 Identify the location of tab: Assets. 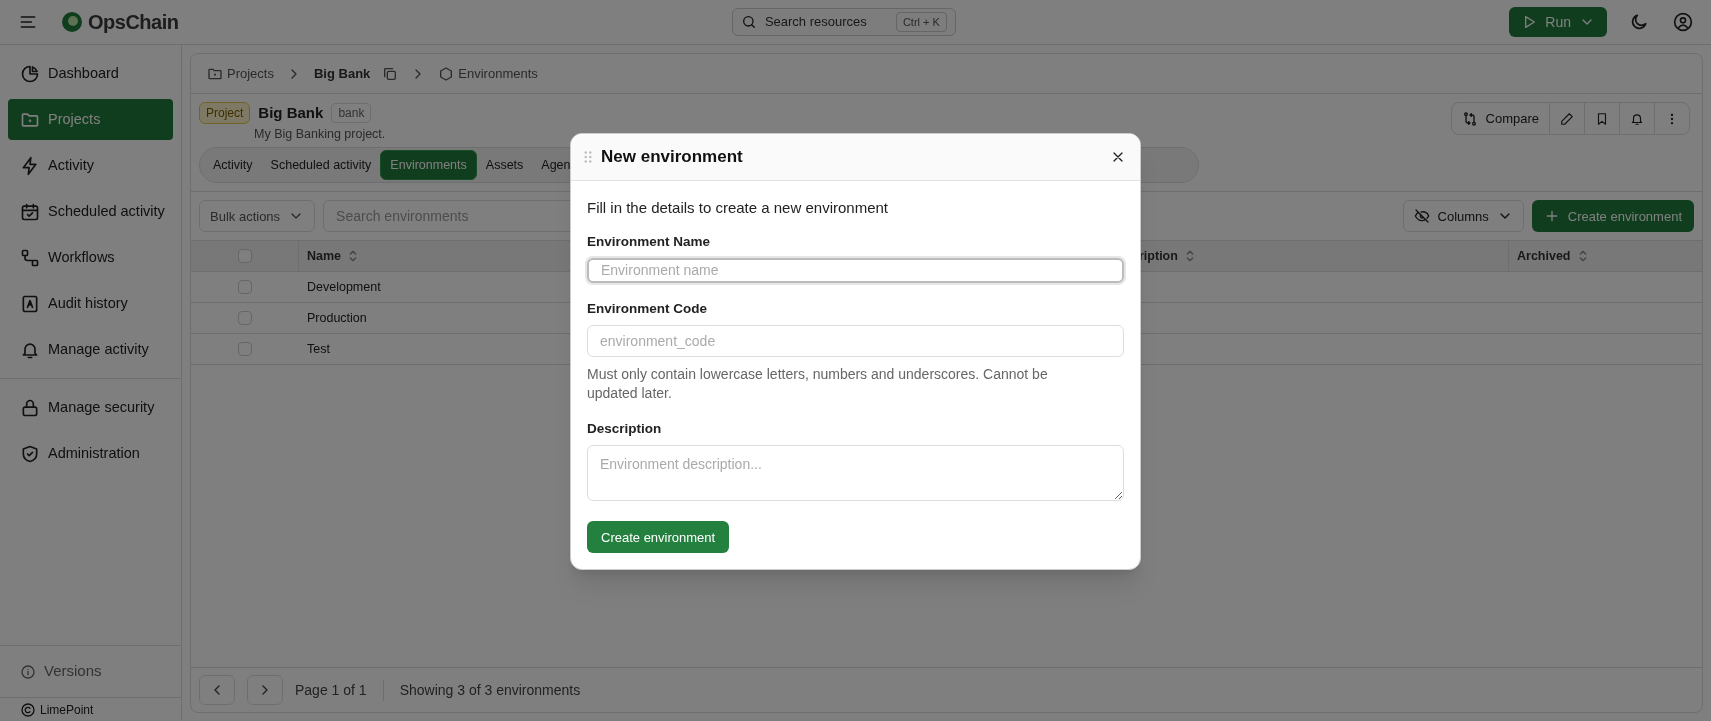
(504, 165).